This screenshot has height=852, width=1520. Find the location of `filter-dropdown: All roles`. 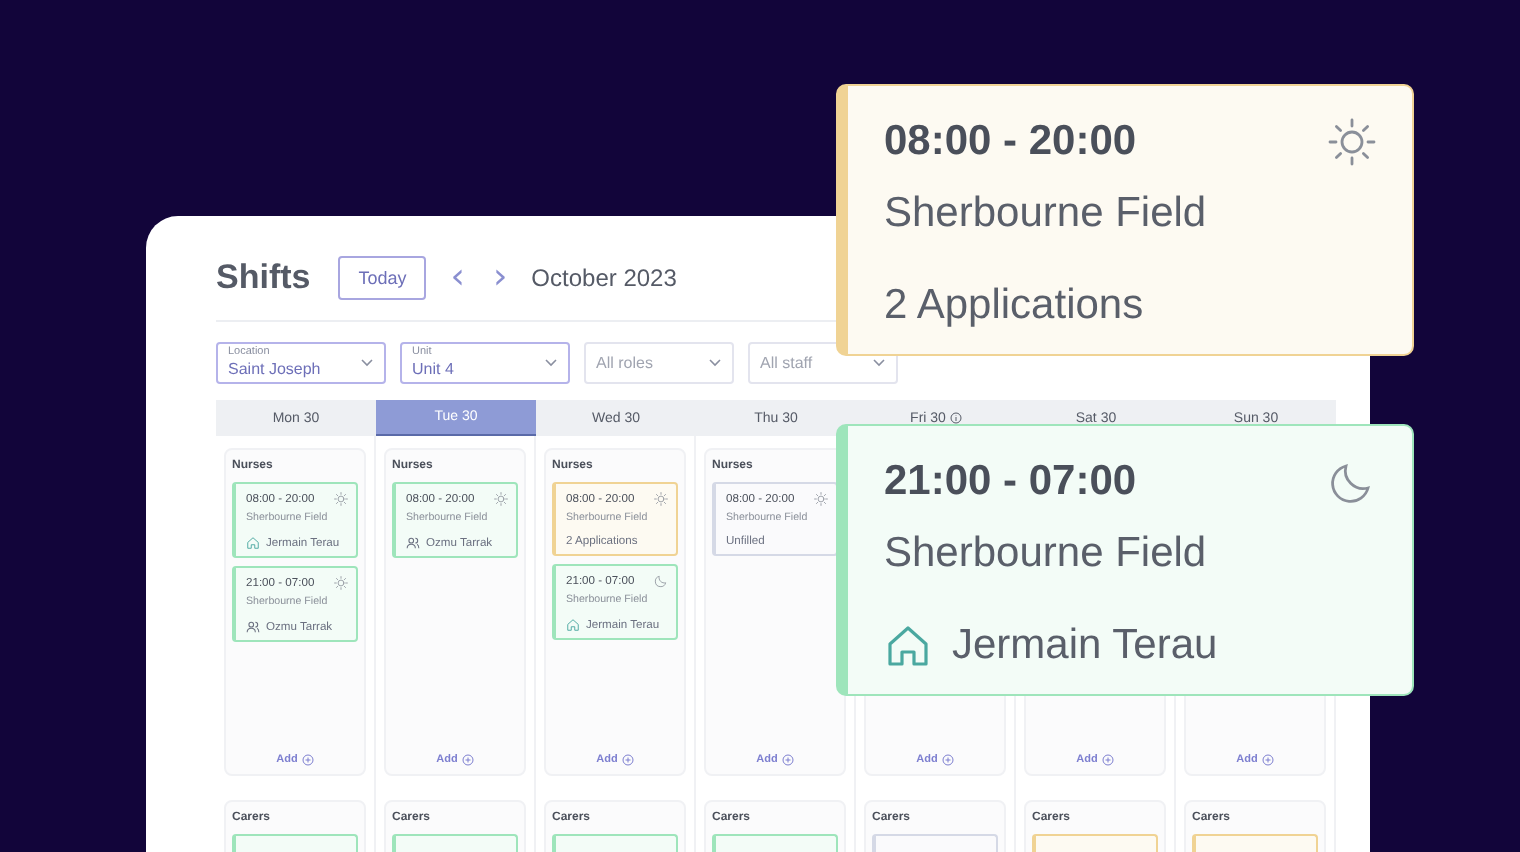

filter-dropdown: All roles is located at coordinates (659, 363).